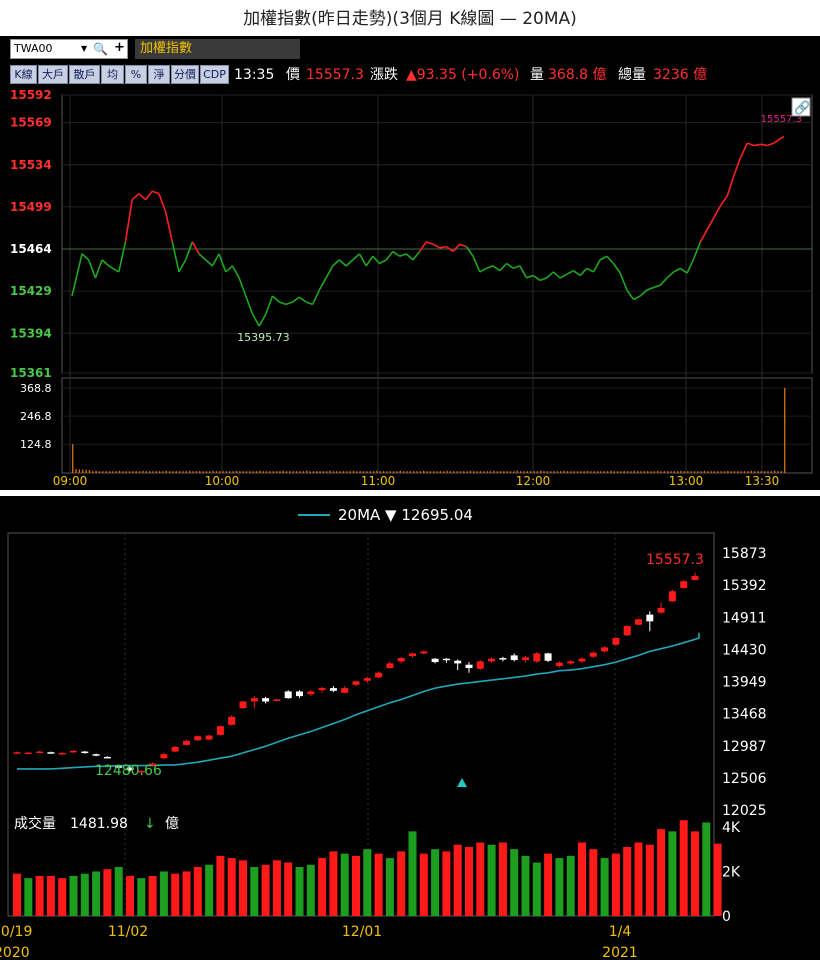 This screenshot has height=960, width=820. What do you see at coordinates (744, 586) in the screenshot?
I see `y-tick-label: 15392` at bounding box center [744, 586].